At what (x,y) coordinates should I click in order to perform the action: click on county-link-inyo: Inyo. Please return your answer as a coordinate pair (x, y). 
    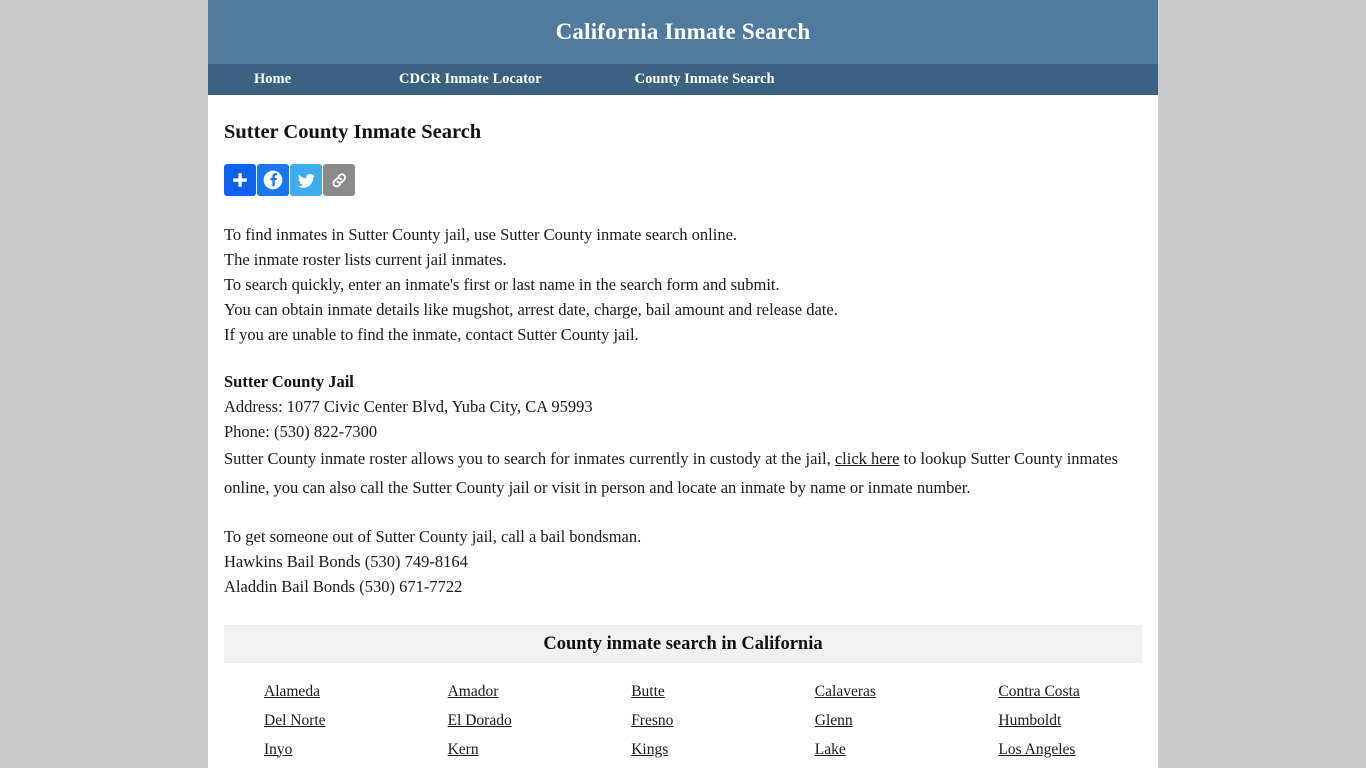
    Looking at the image, I should click on (278, 750).